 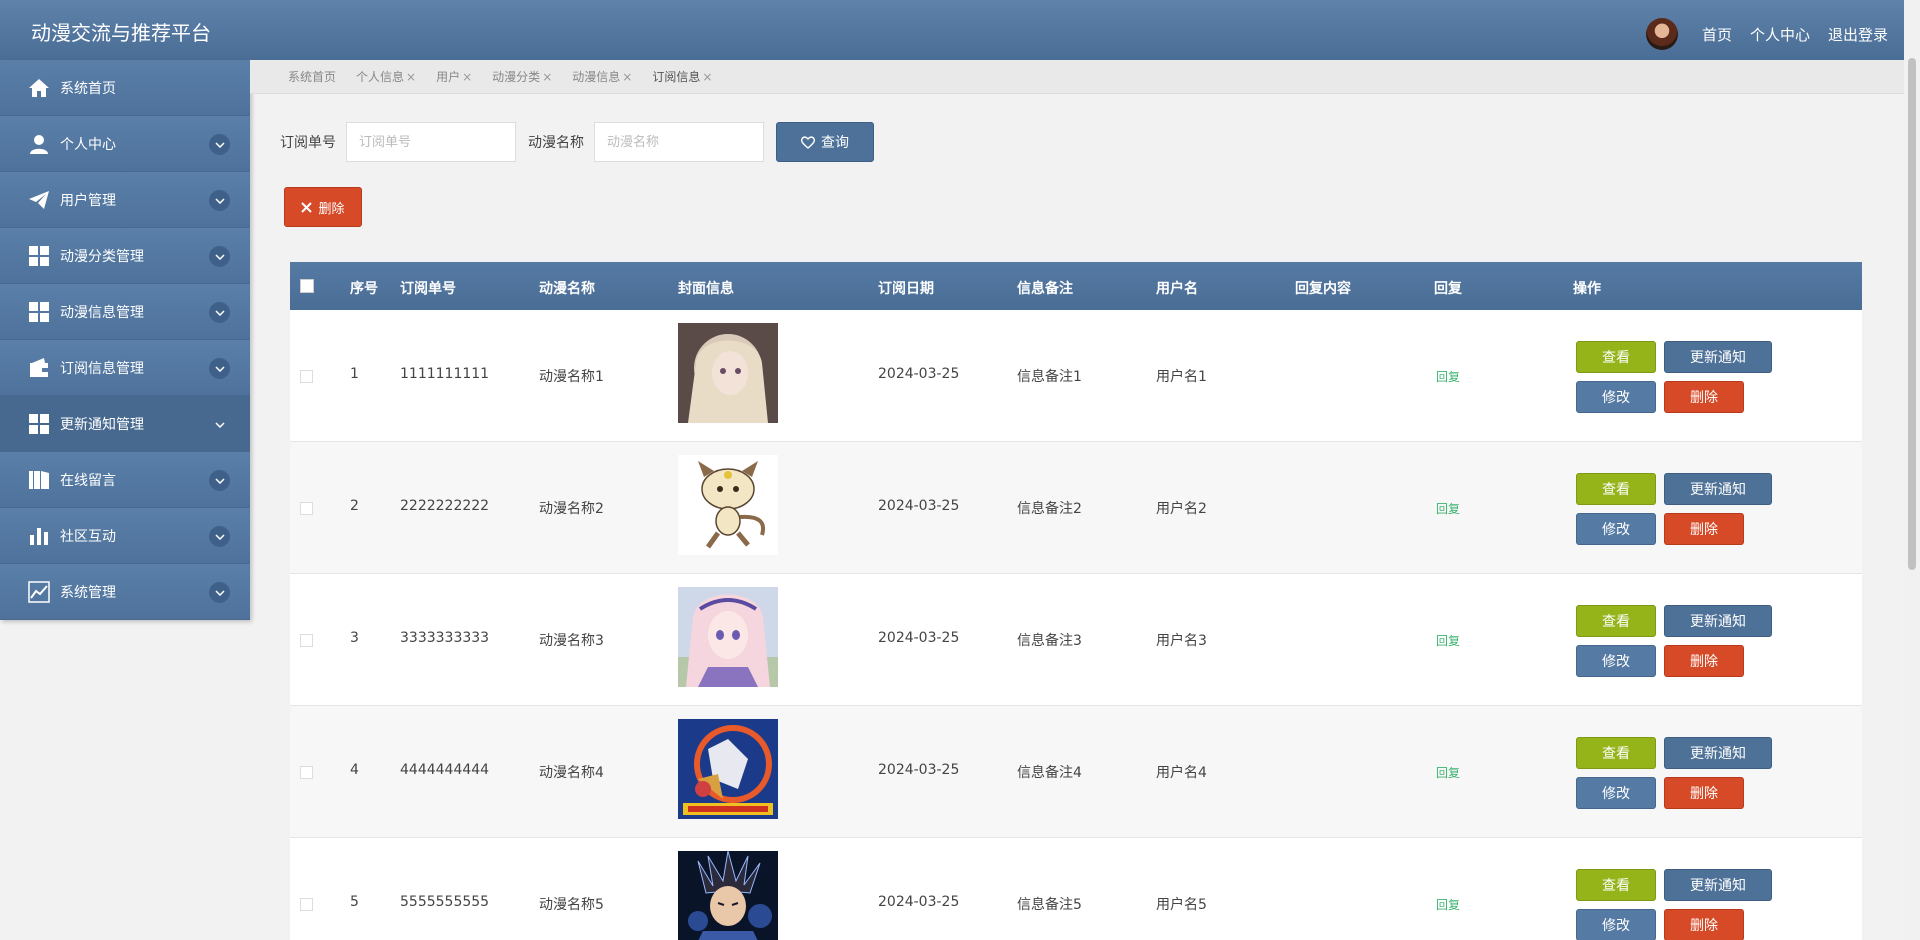 I want to click on sidebar-item-profile: 个人中心, so click(x=125, y=144).